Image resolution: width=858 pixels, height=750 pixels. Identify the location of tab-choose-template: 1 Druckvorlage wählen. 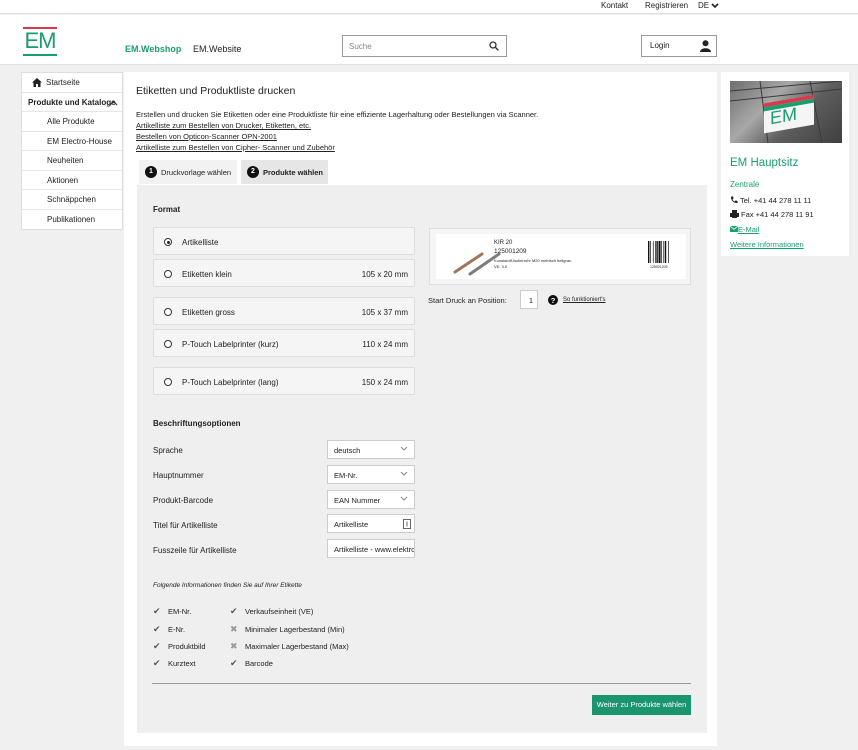
(188, 172).